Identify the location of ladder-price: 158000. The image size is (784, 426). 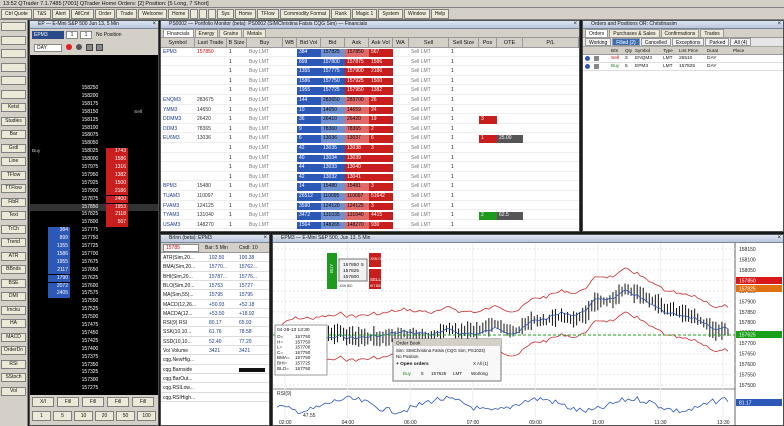
(90, 160).